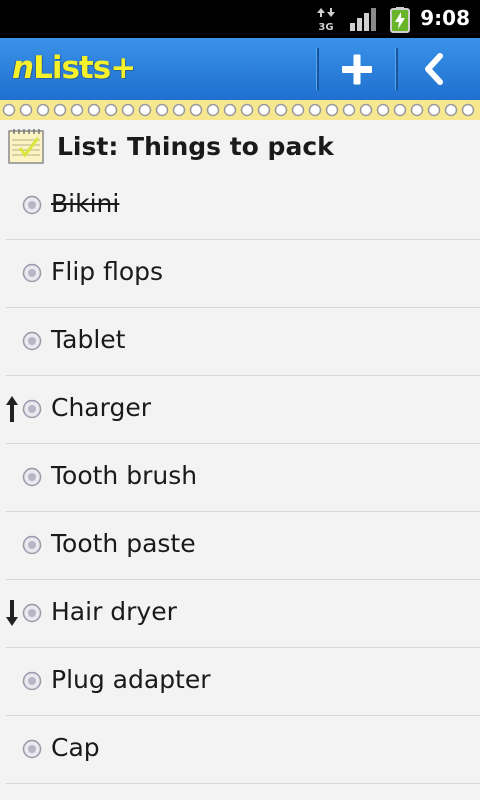 This screenshot has height=800, width=480. What do you see at coordinates (75, 747) in the screenshot?
I see `list-item-label: Cap` at bounding box center [75, 747].